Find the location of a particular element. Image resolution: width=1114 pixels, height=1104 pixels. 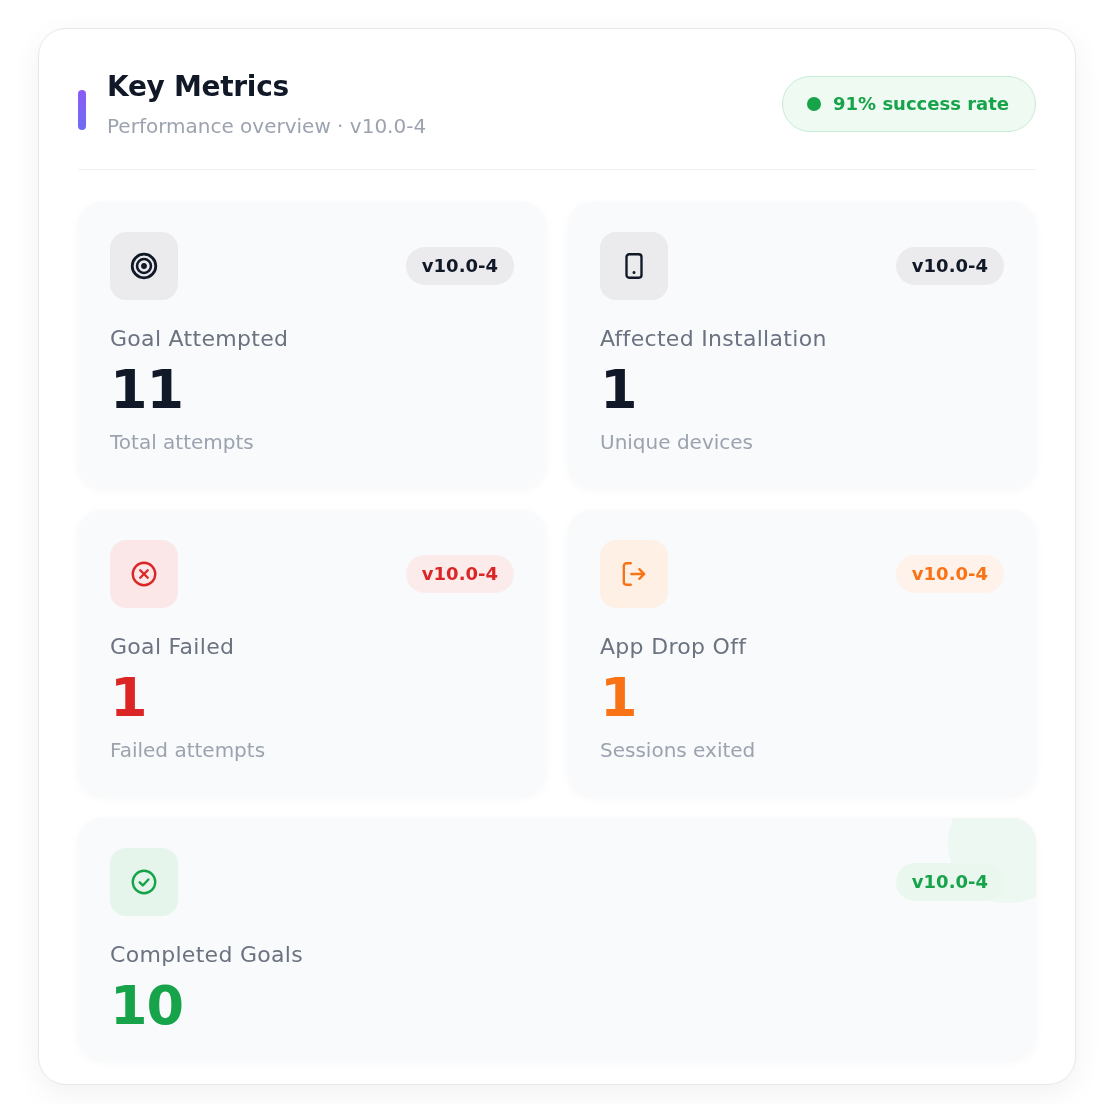

metric-label: Goal Attempted is located at coordinates (200, 339).